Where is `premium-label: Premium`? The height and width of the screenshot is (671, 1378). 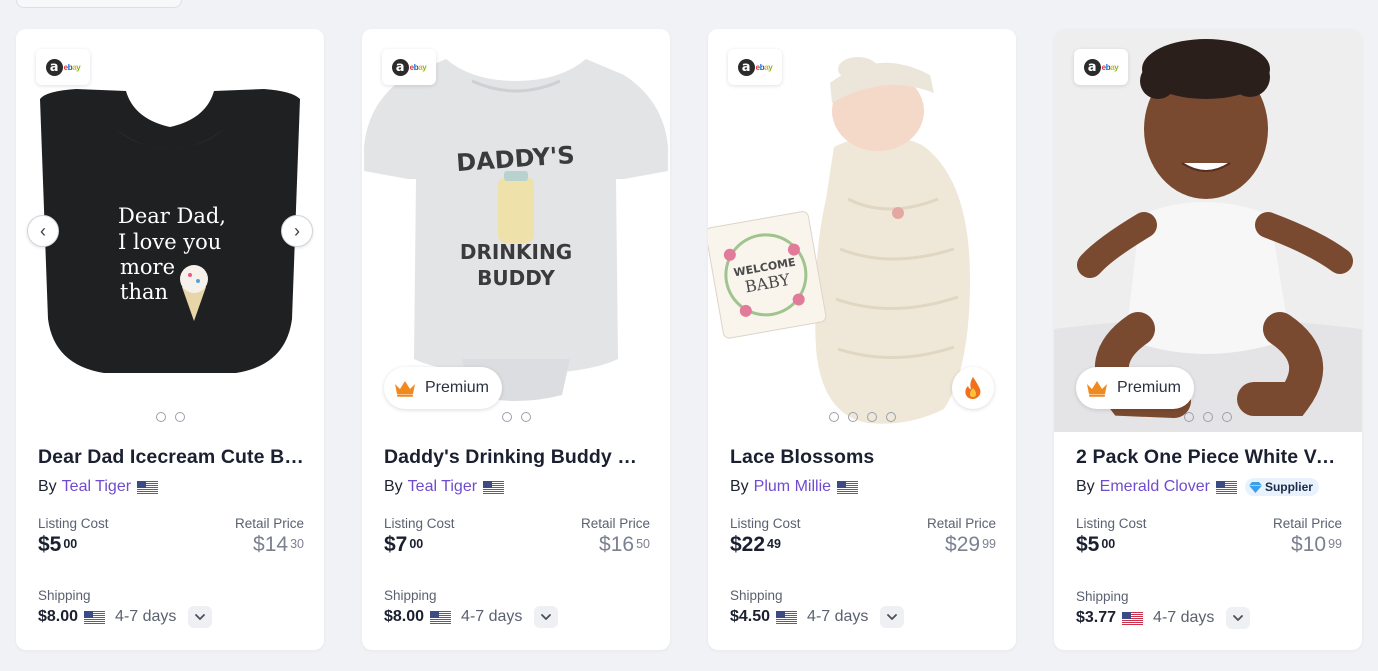
premium-label: Premium is located at coordinates (1149, 387).